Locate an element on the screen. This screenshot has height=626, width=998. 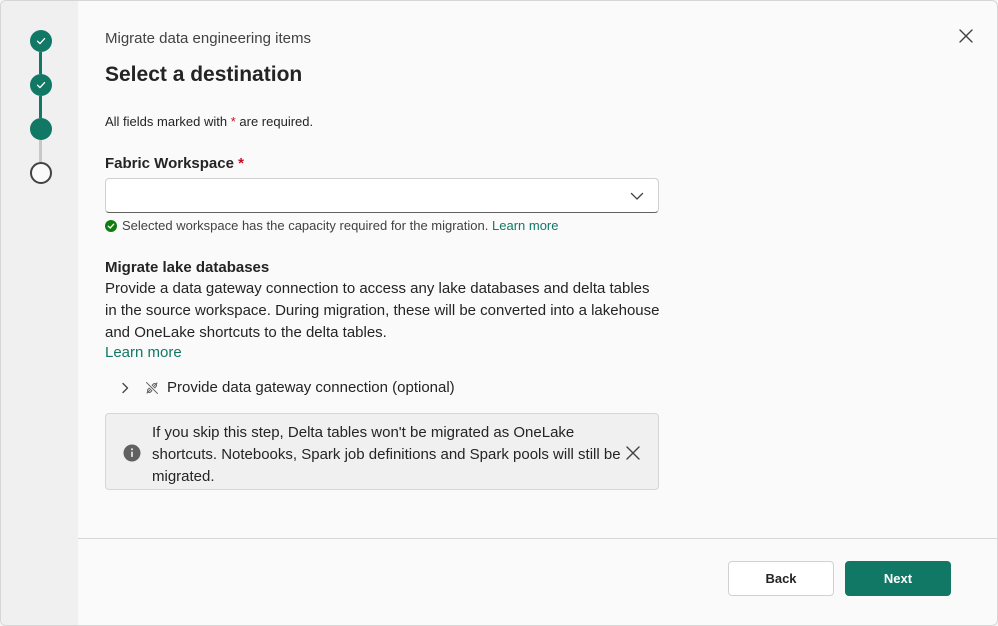
workspace-label: Fabric Workspace * is located at coordinates (174, 163).